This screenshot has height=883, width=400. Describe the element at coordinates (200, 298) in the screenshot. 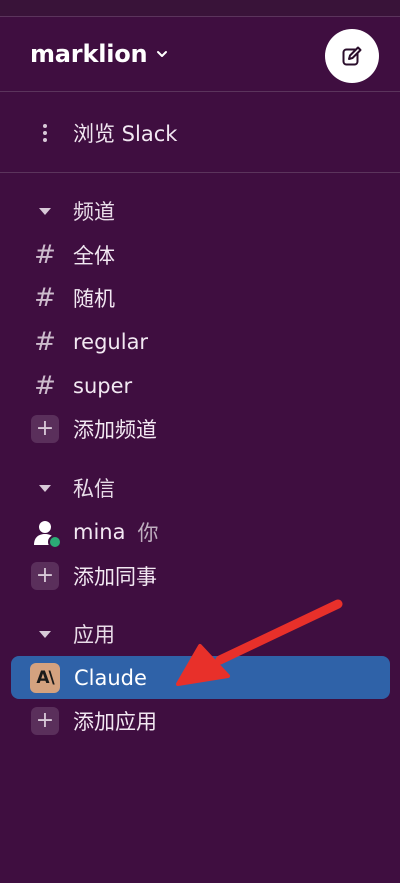

I see `channel-item: # 随机` at that location.